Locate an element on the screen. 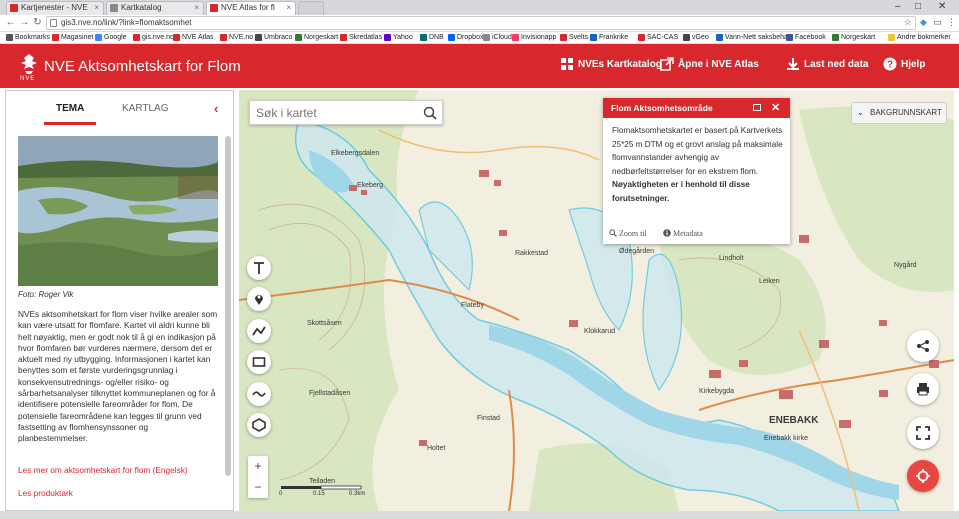 The width and height of the screenshot is (959, 519). app-title: NVE Aktsomhetskart for Flom is located at coordinates (142, 66).